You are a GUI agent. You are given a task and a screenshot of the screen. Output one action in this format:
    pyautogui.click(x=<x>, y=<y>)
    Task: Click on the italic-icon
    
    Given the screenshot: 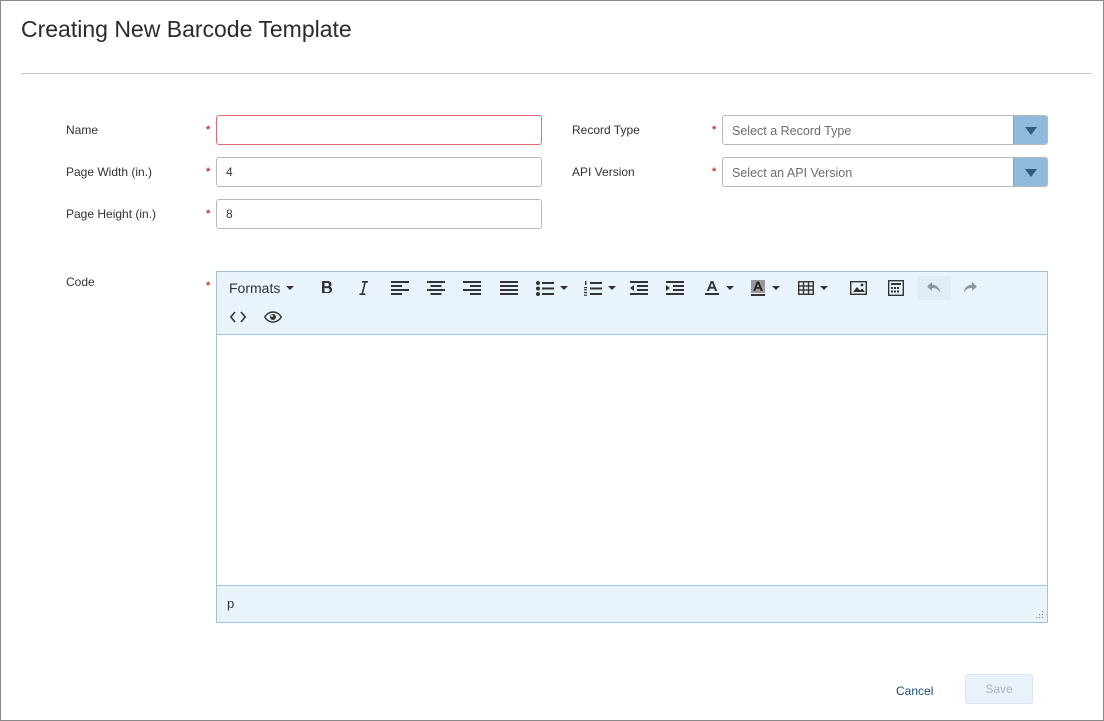 What is the action you would take?
    pyautogui.click(x=363, y=288)
    